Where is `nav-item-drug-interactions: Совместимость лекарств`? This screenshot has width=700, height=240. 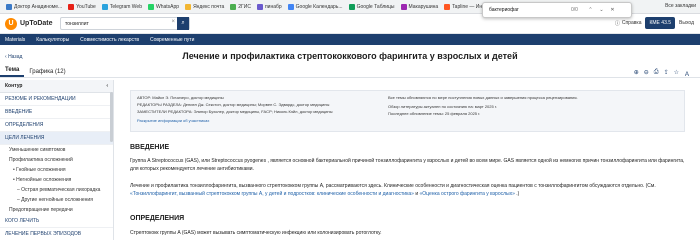
nav-item-drug-interactions: Совместимость лекарств is located at coordinates (109, 40).